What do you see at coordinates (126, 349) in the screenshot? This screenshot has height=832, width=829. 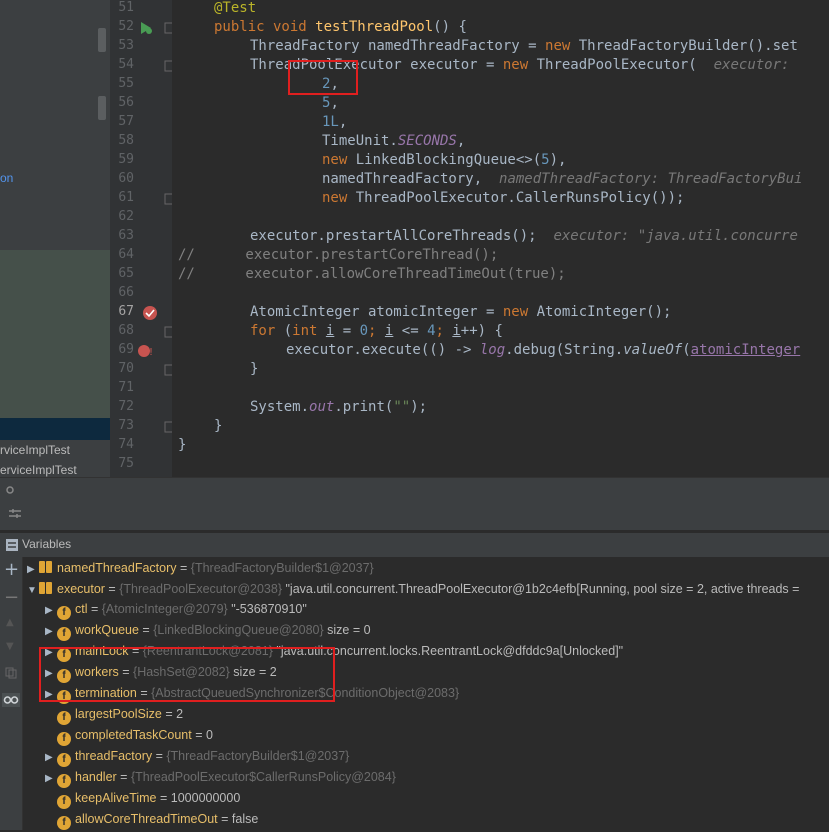 I see `line-number: 69` at bounding box center [126, 349].